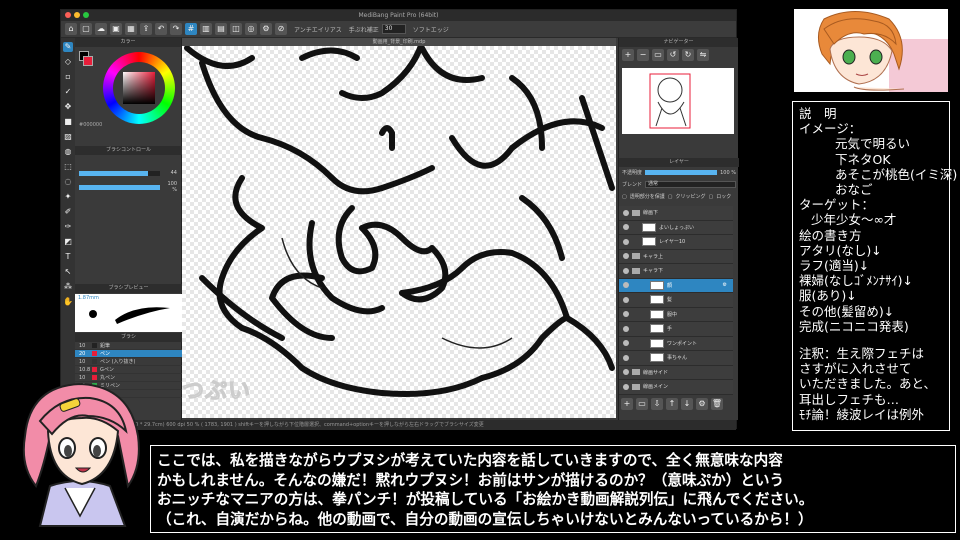 This screenshot has width=960, height=540. What do you see at coordinates (71, 29) in the screenshot?
I see `home-icon: ⌂` at bounding box center [71, 29].